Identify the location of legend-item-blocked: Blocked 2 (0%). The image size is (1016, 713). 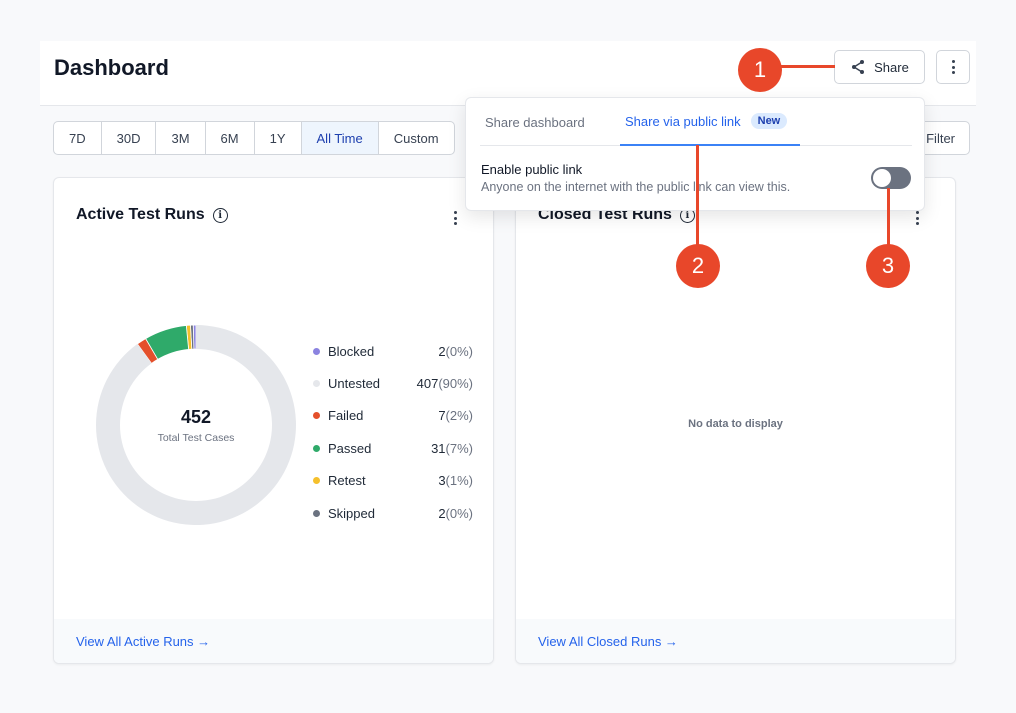
(393, 351).